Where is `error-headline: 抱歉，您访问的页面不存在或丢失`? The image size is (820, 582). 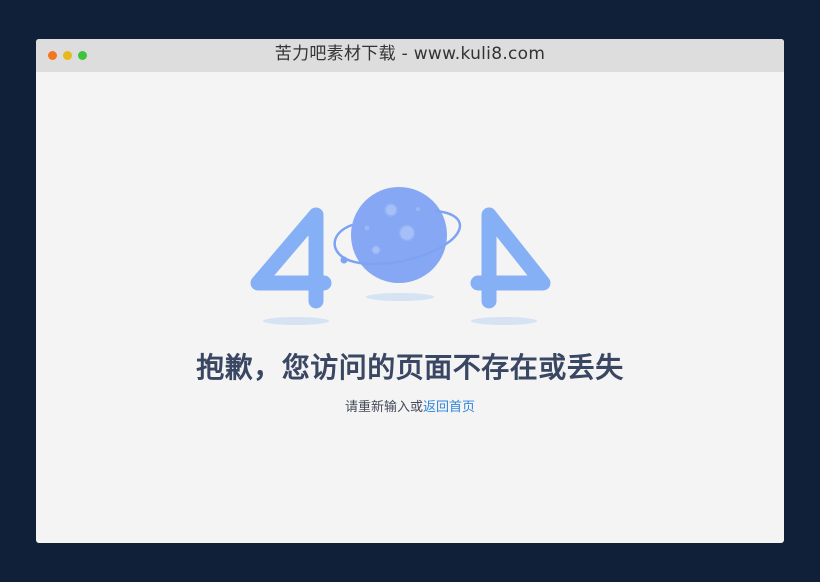
error-headline: 抱歉，您访问的页面不存在或丢失 is located at coordinates (410, 367).